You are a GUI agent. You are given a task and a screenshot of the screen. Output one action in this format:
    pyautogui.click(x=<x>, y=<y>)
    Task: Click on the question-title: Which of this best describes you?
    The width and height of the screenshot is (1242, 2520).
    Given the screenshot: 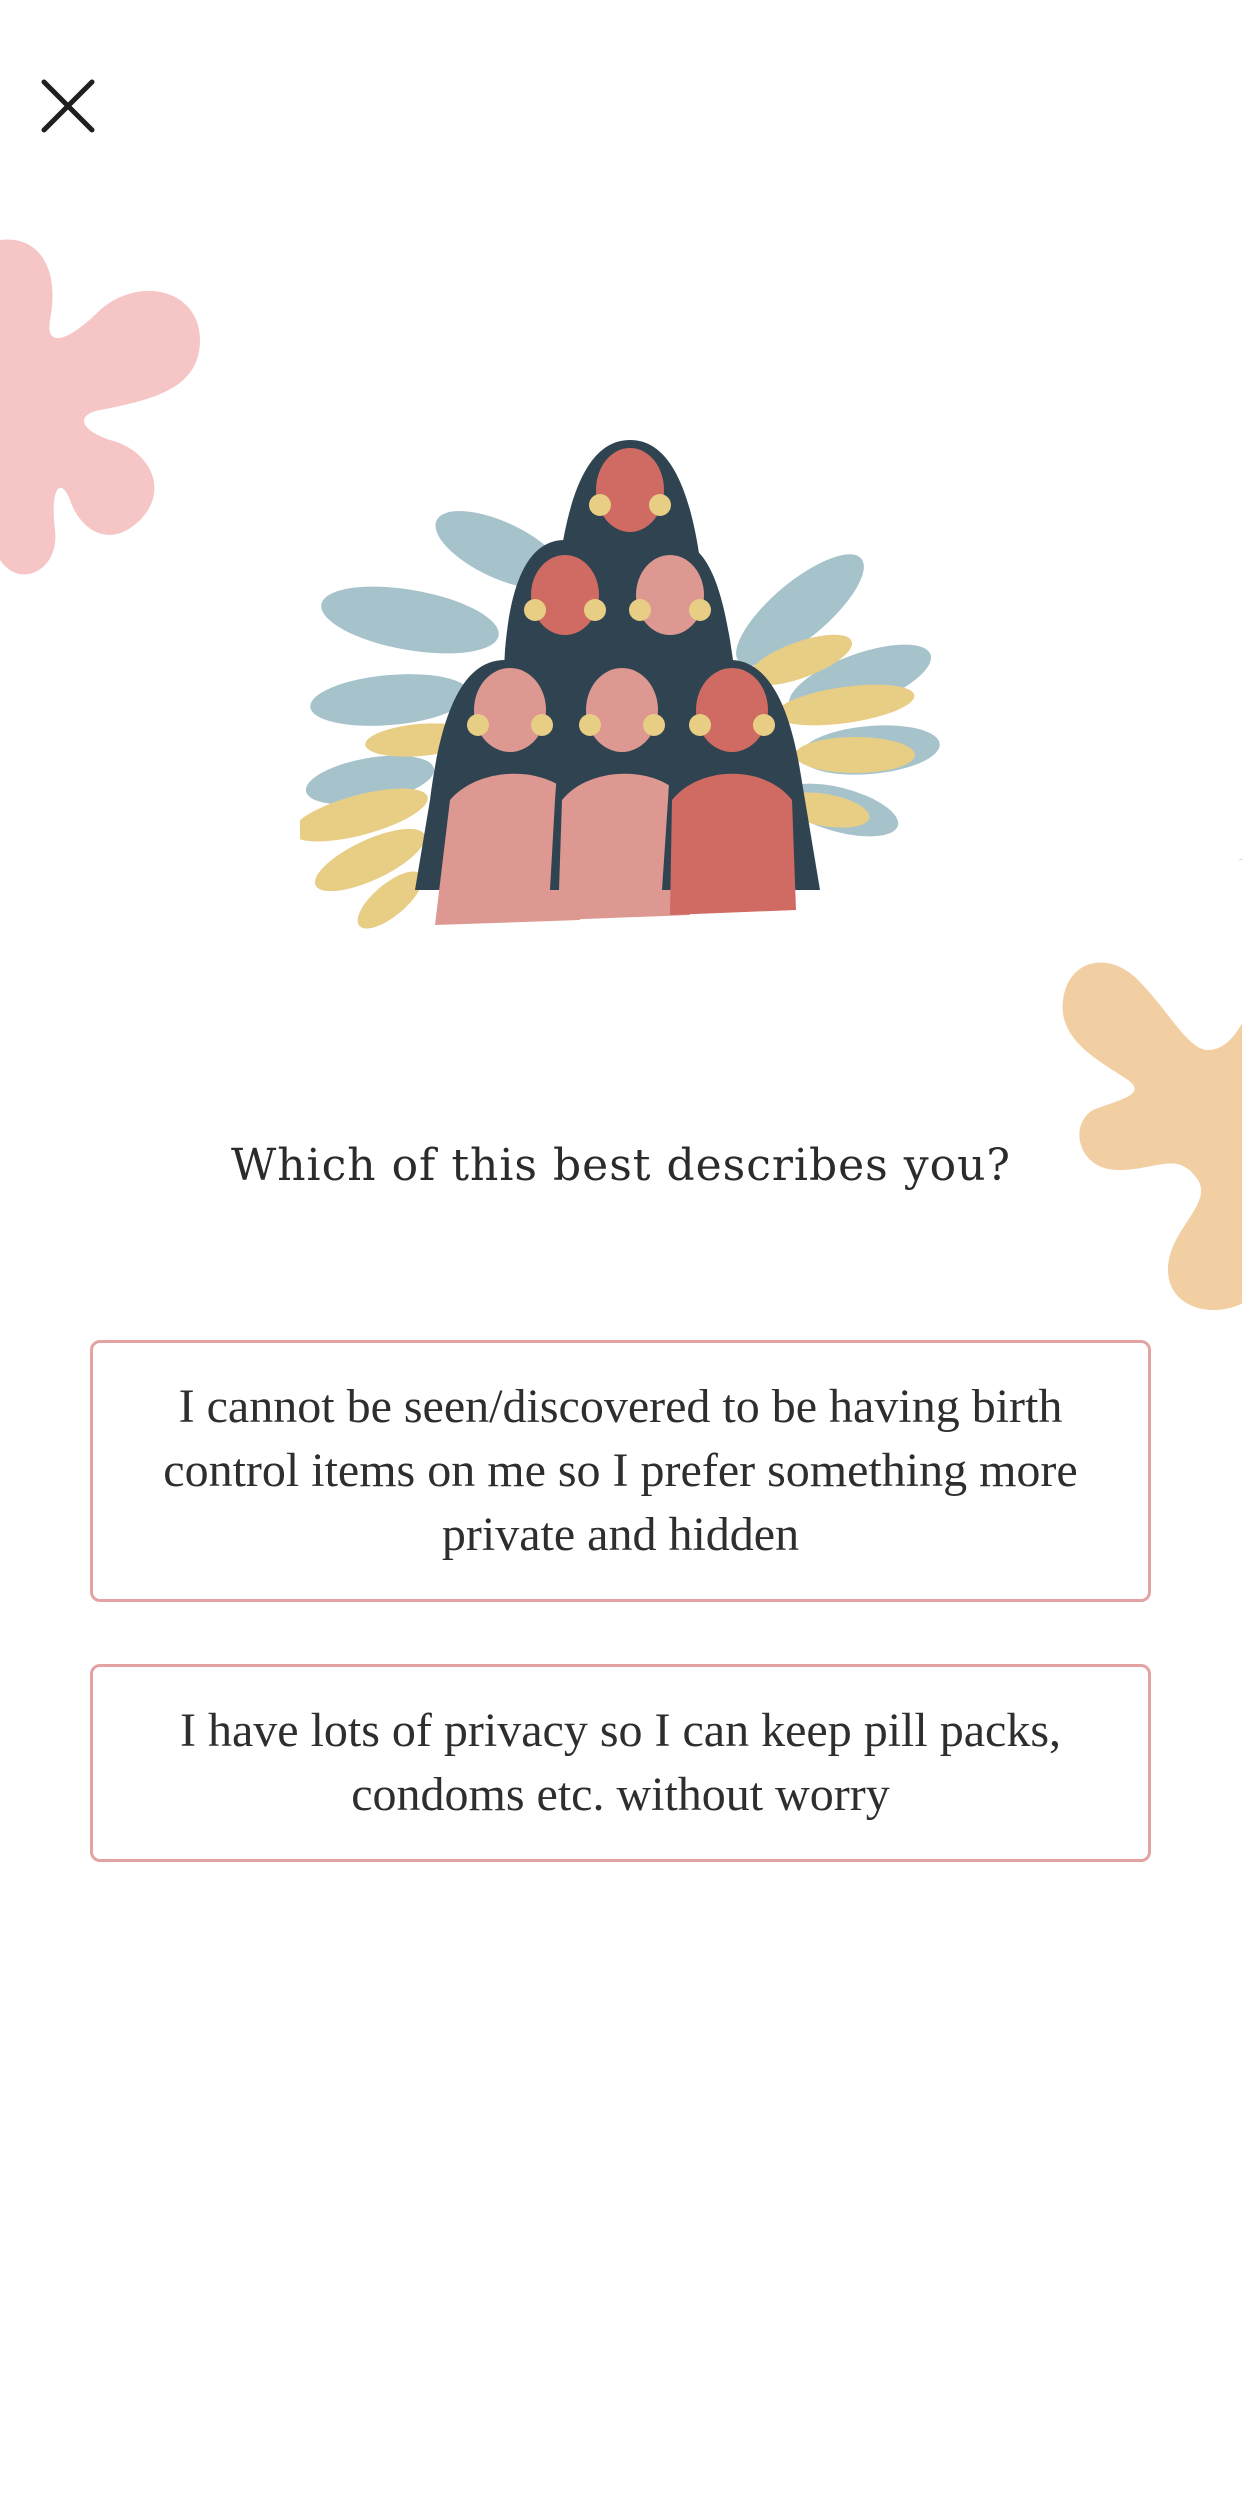 What is the action you would take?
    pyautogui.click(x=621, y=1165)
    